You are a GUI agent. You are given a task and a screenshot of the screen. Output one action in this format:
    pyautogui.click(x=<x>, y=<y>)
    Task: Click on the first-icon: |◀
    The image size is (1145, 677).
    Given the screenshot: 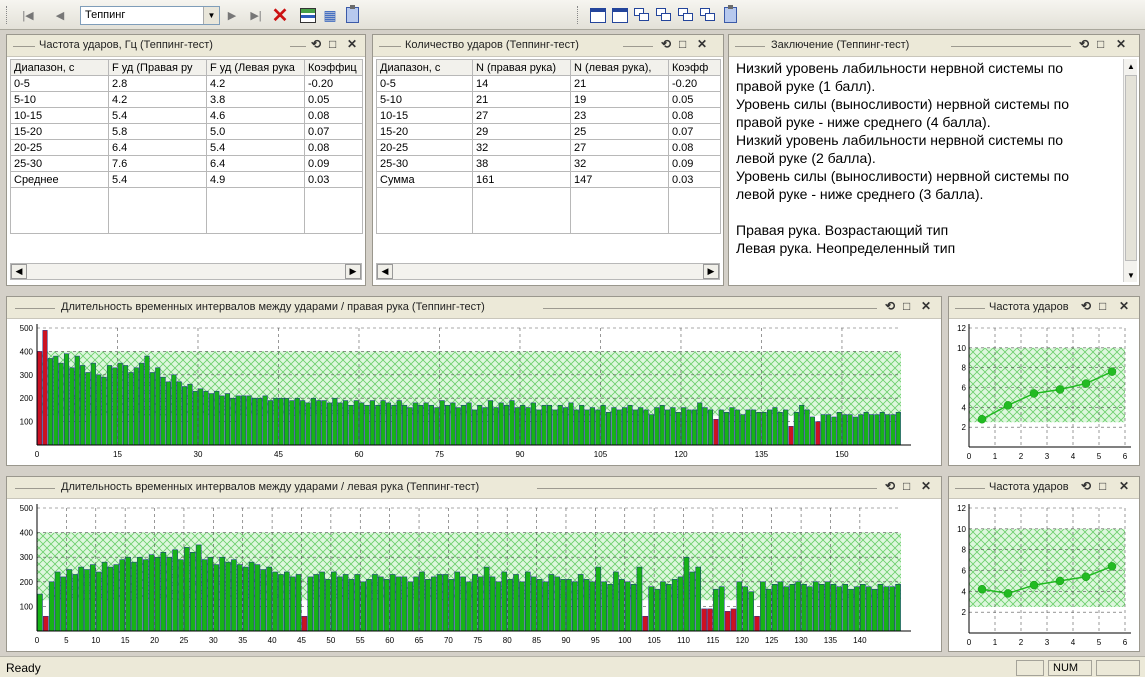 What is the action you would take?
    pyautogui.click(x=28, y=15)
    